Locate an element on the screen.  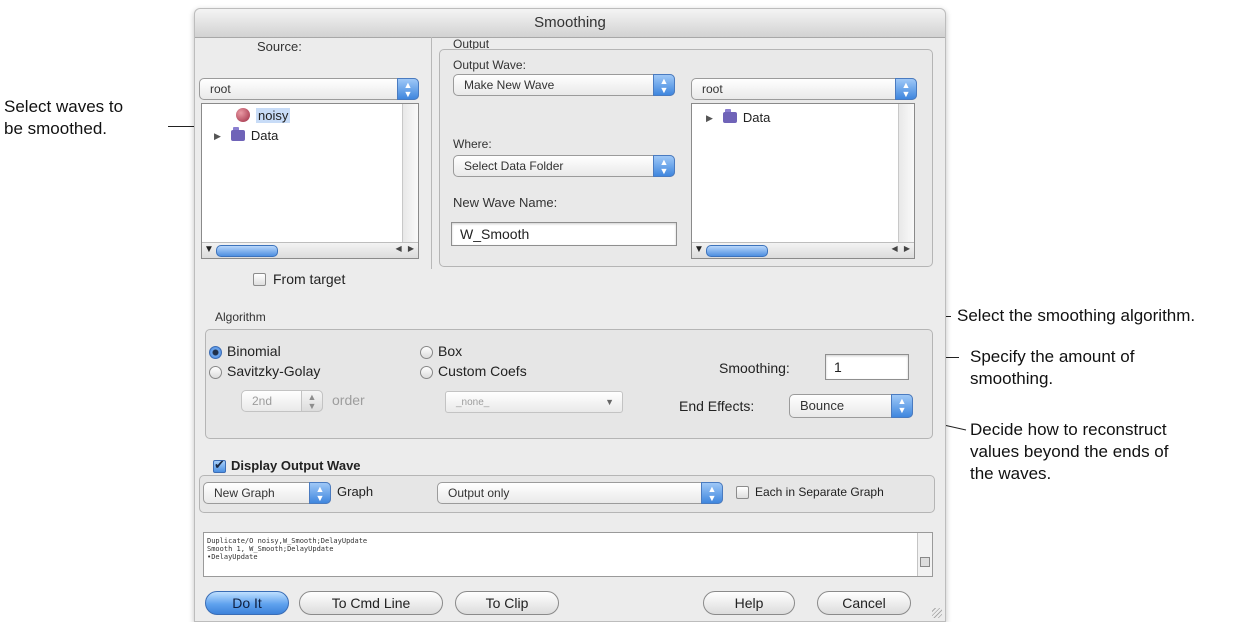
command-line-3: •DelayUpdate is located at coordinates (232, 557).